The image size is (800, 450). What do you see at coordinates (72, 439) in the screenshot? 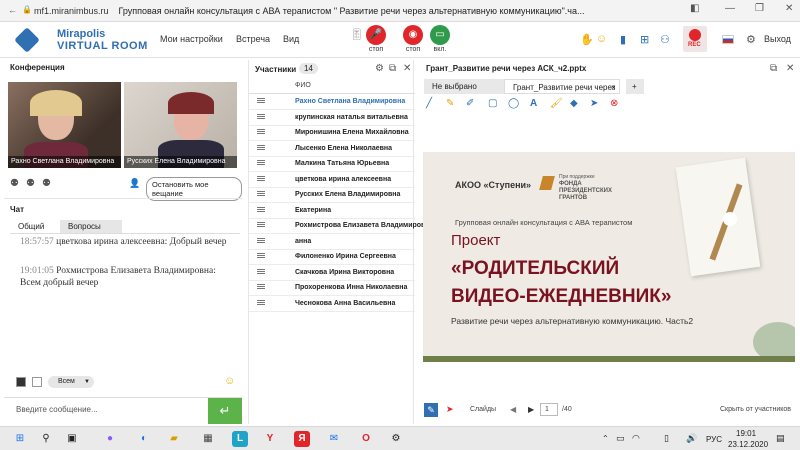
I see `task-view-icon: ▣` at bounding box center [72, 439].